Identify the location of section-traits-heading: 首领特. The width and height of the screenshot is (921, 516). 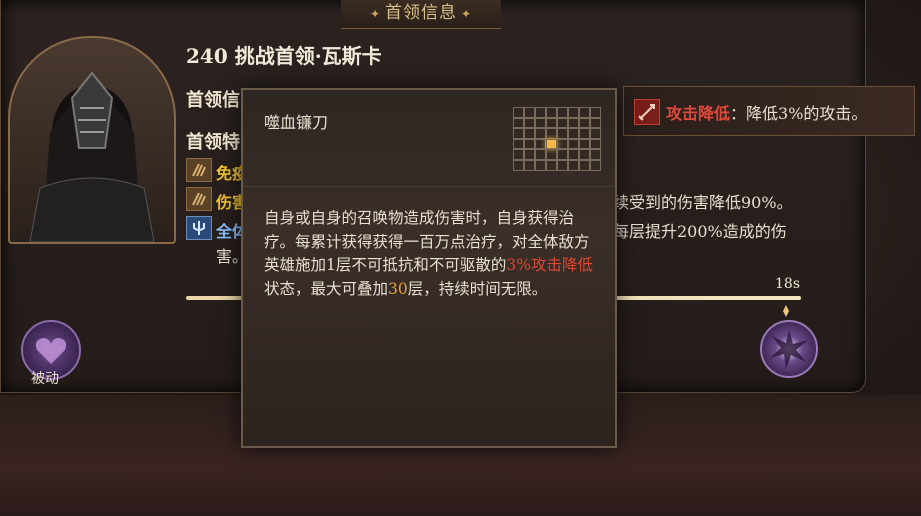
(213, 142).